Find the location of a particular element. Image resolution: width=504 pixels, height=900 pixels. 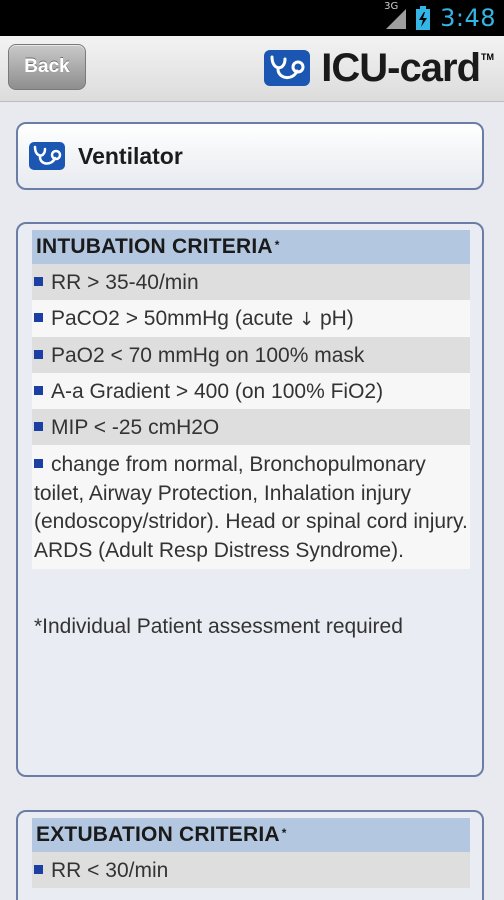

list-item: RR > 35-40/min is located at coordinates (251, 282).